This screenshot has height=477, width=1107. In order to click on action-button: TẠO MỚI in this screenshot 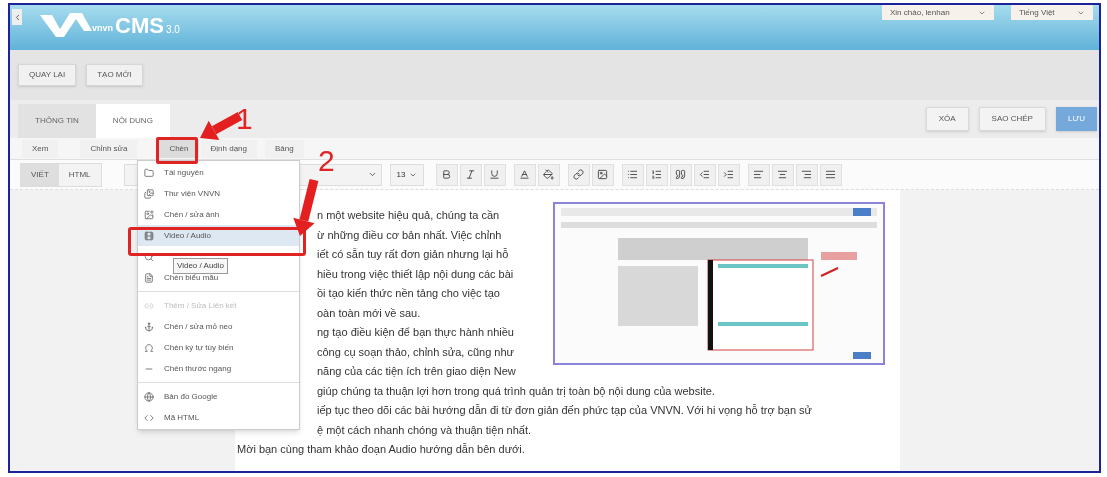, I will do `click(114, 75)`.